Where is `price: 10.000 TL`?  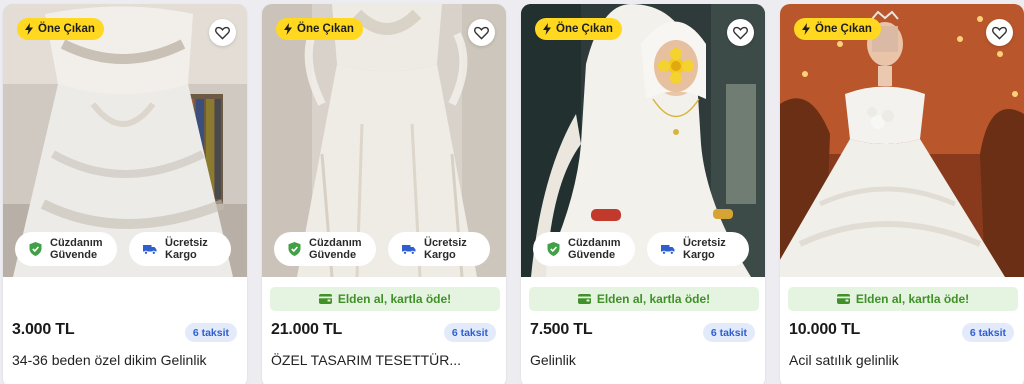 price: 10.000 TL is located at coordinates (825, 329).